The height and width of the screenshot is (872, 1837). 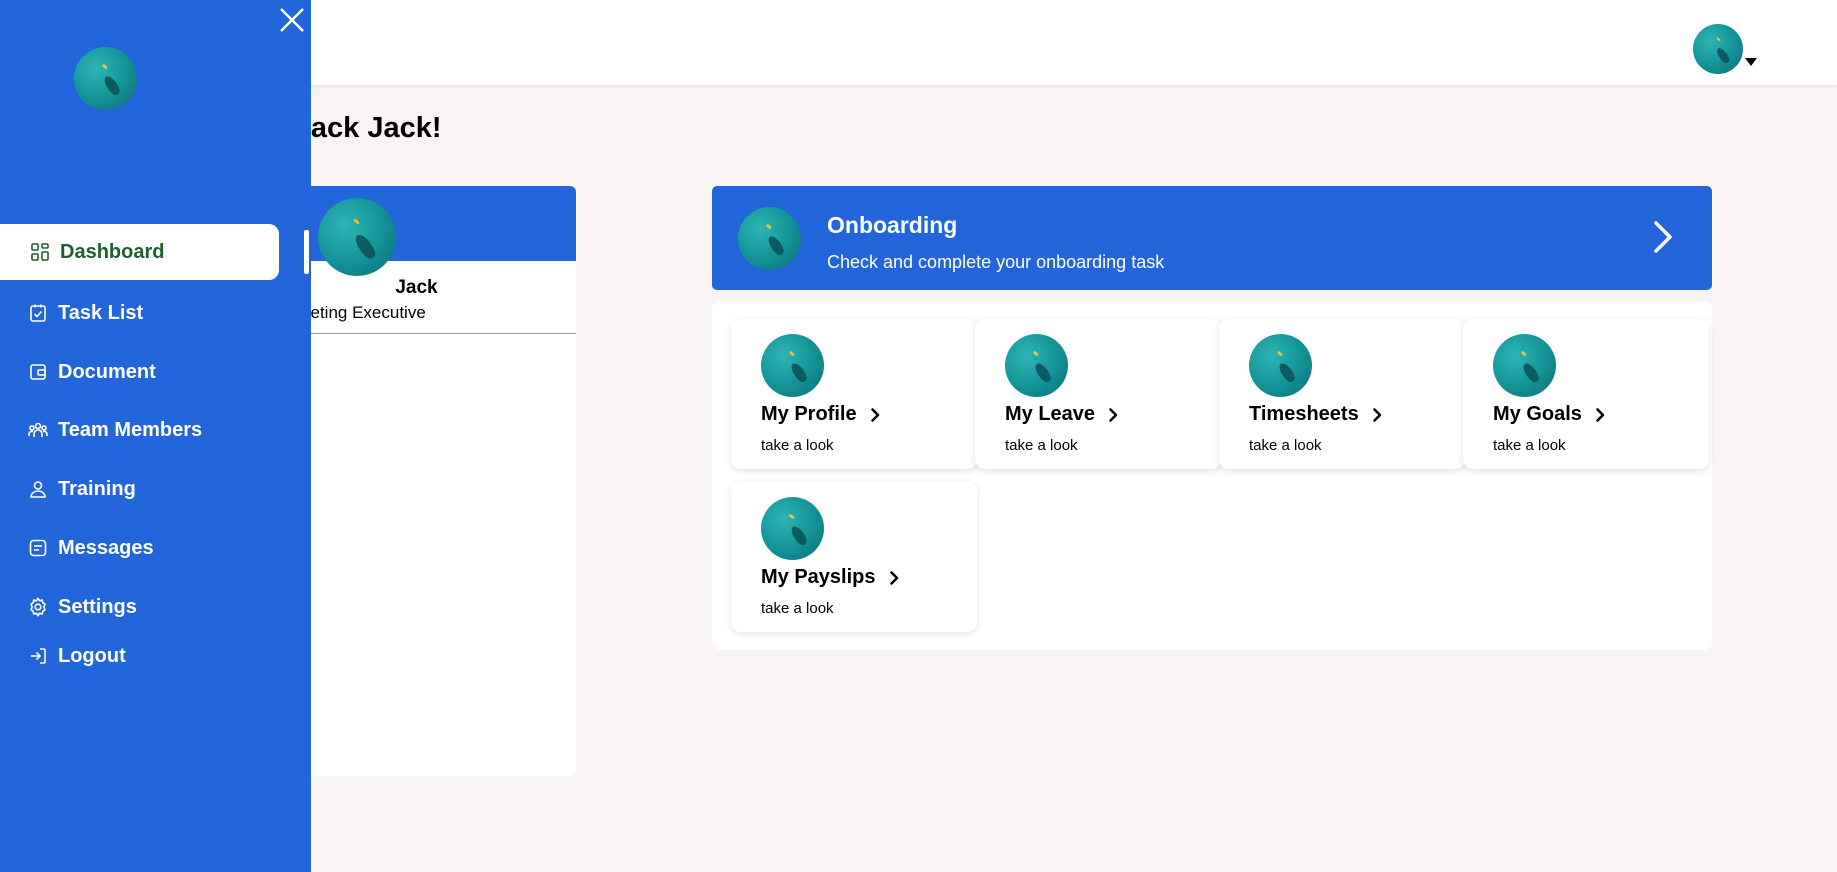 I want to click on tile-title: My Goals, so click(x=1537, y=414).